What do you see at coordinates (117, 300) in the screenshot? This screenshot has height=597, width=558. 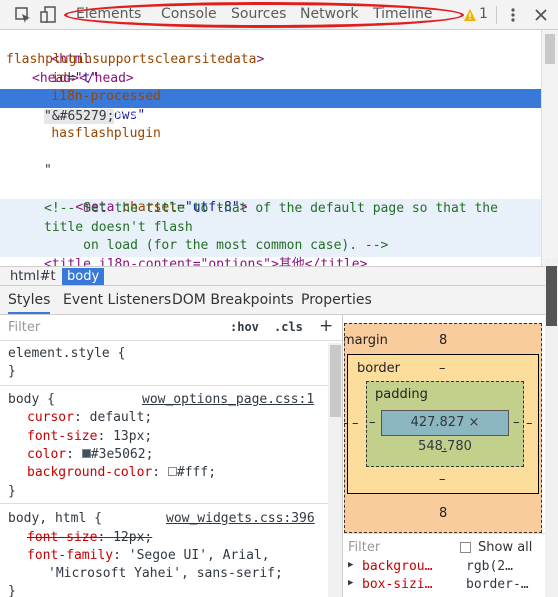 I see `tab-event-listeners: Event Listeners` at bounding box center [117, 300].